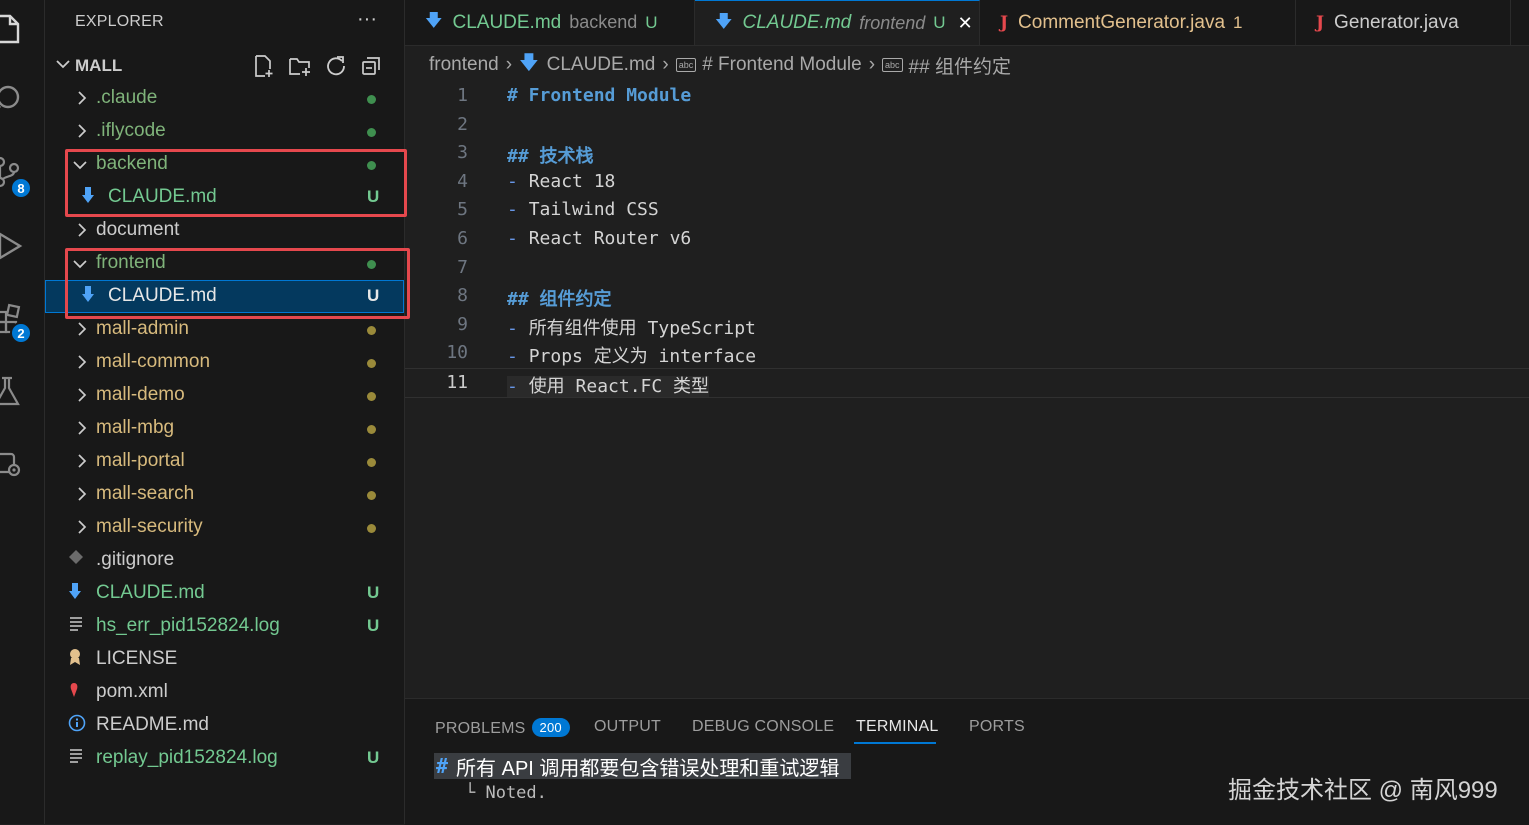 The height and width of the screenshot is (825, 1529). I want to click on folder-row: frontend, so click(224, 263).